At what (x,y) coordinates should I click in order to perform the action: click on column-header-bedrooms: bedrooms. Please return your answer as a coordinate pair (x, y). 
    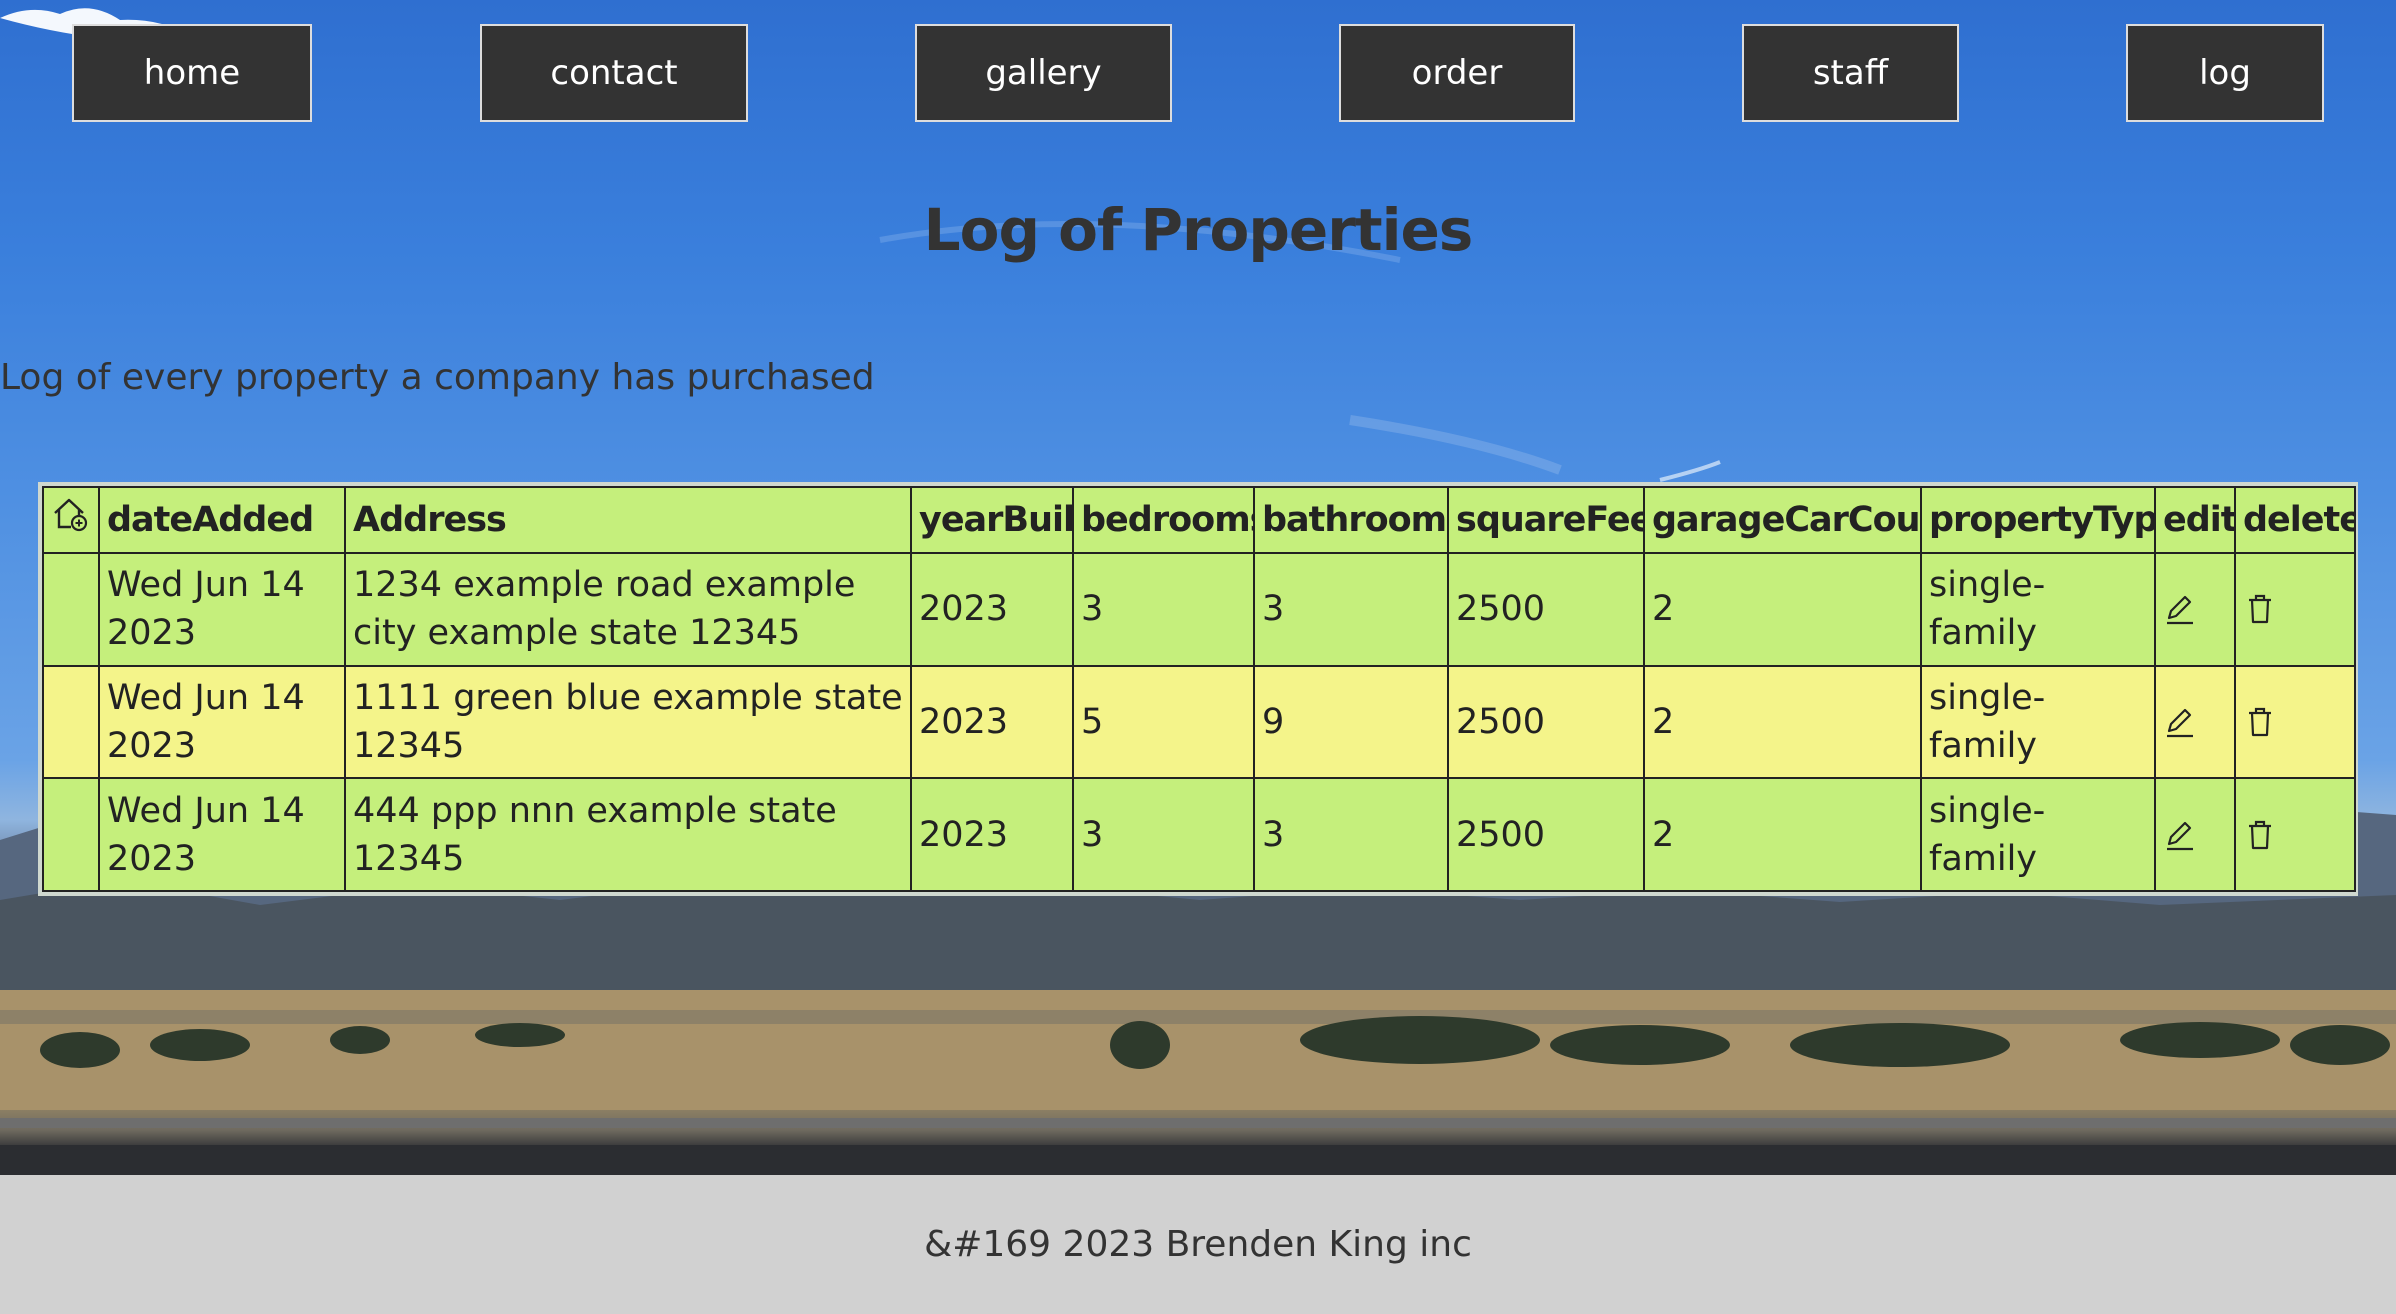
    Looking at the image, I should click on (1163, 520).